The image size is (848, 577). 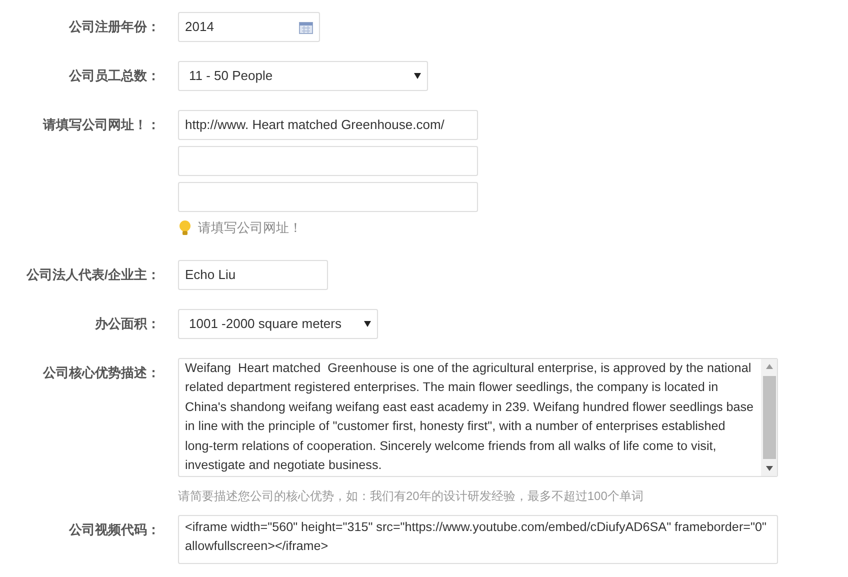 What do you see at coordinates (114, 26) in the screenshot?
I see `field-label: 公司注册年份：` at bounding box center [114, 26].